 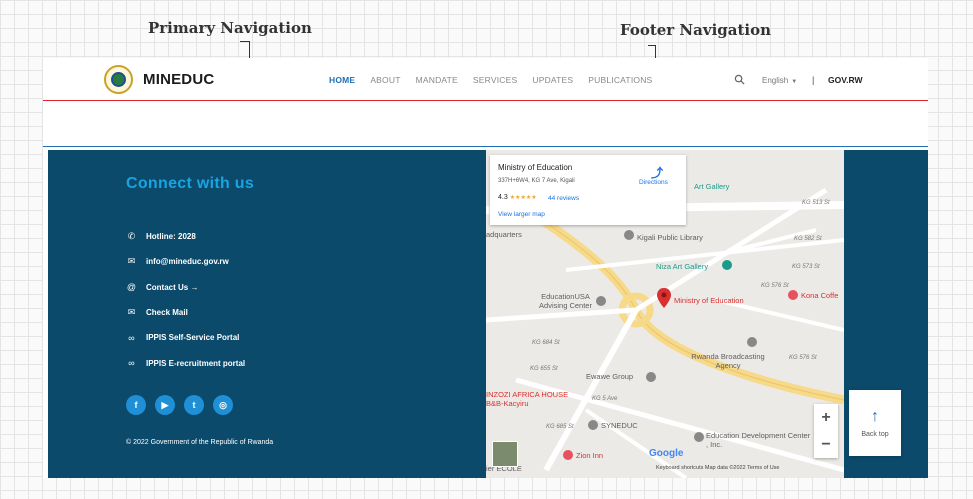 What do you see at coordinates (739, 79) in the screenshot?
I see `search-icon` at bounding box center [739, 79].